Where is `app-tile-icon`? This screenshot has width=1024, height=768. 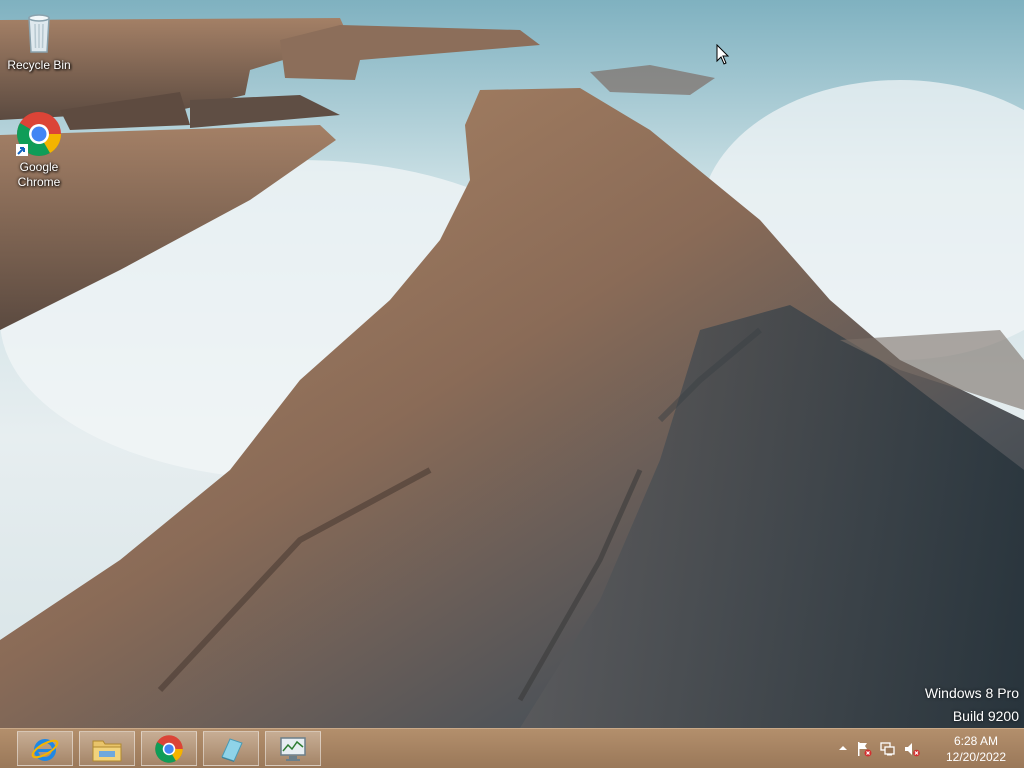 app-tile-icon is located at coordinates (232, 749).